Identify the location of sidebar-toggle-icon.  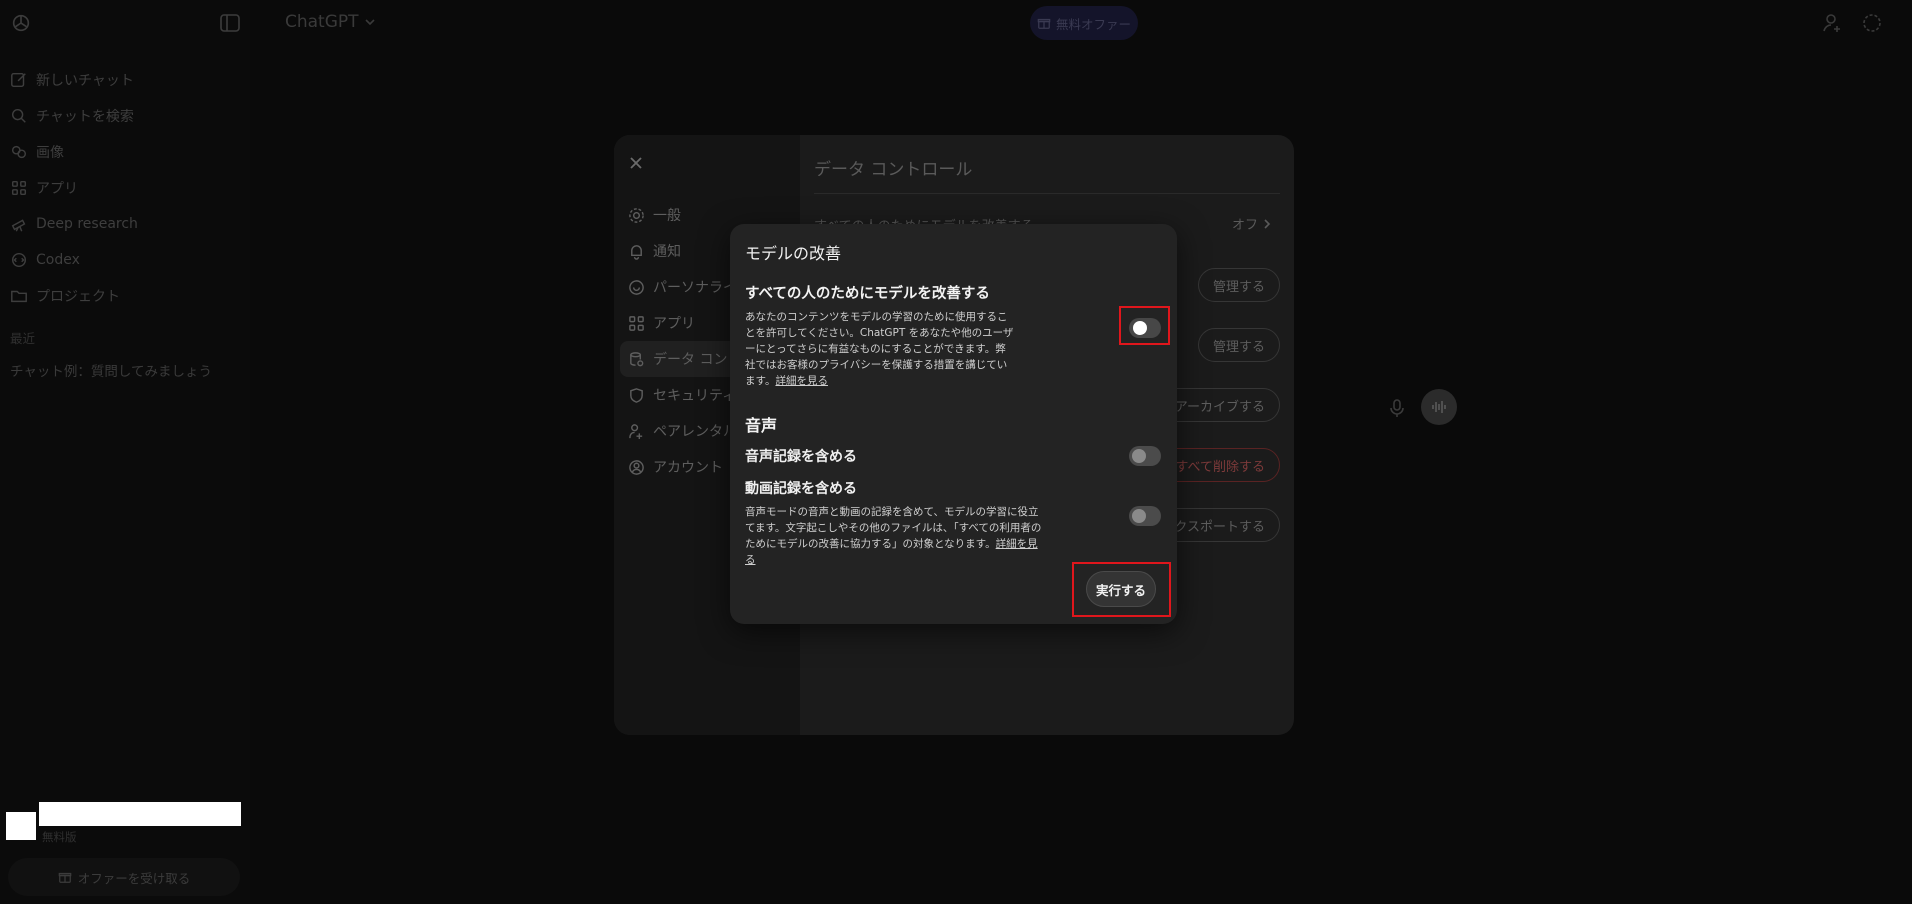
(230, 23).